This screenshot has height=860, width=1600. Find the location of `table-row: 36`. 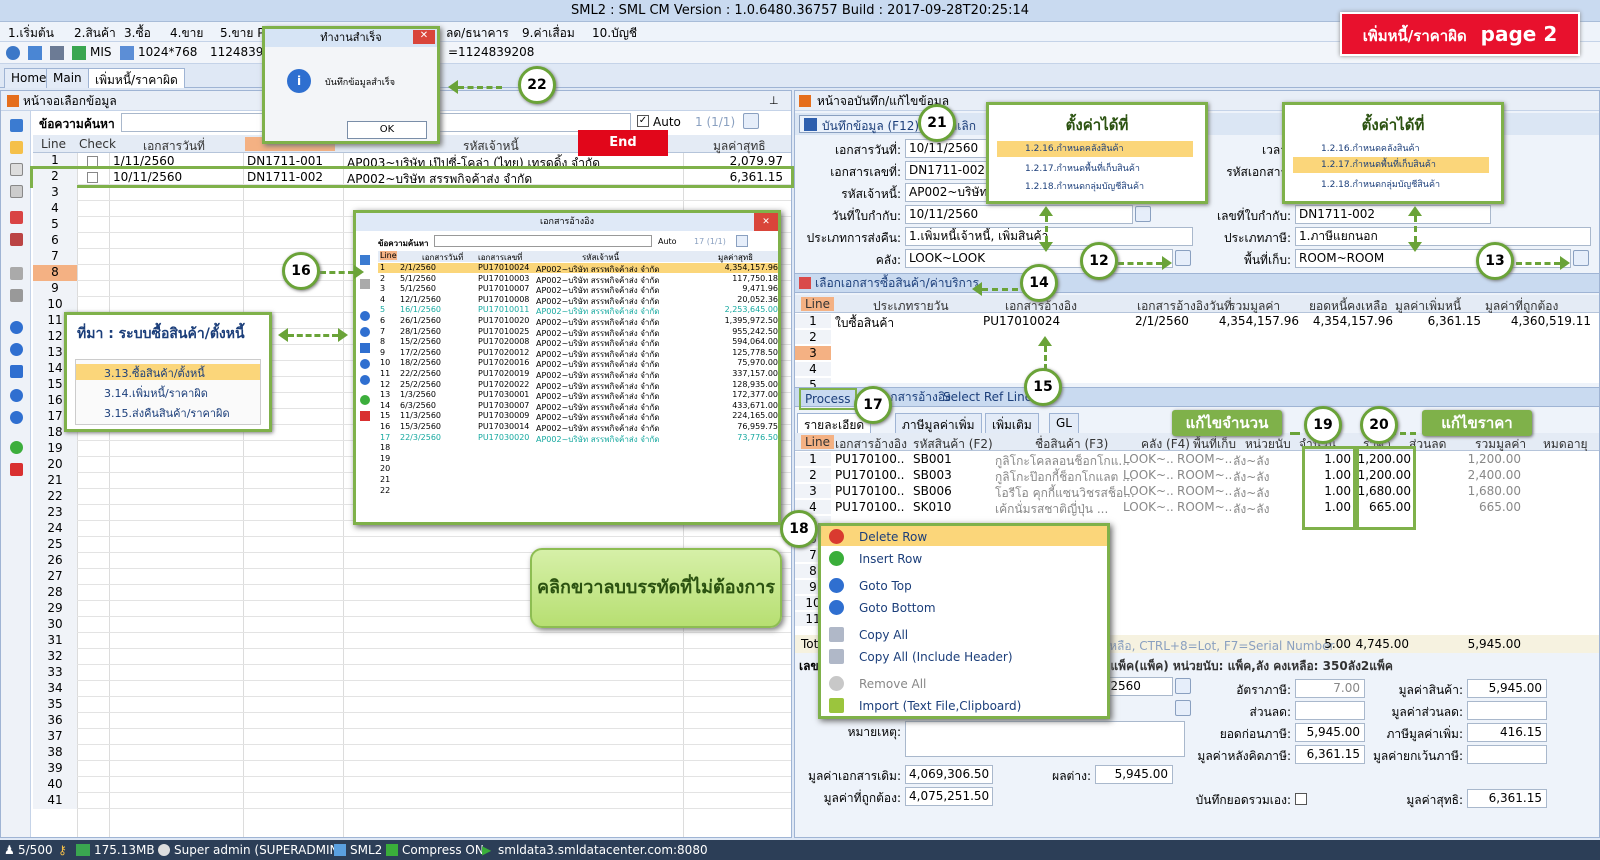

table-row: 36 is located at coordinates (412, 721).